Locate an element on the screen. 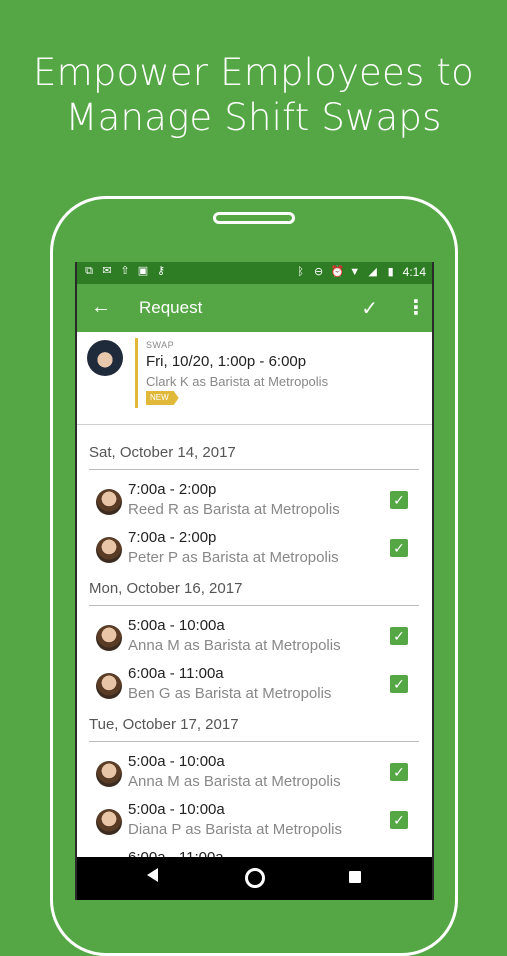 The image size is (507, 956). swap-accent-bar is located at coordinates (136, 373).